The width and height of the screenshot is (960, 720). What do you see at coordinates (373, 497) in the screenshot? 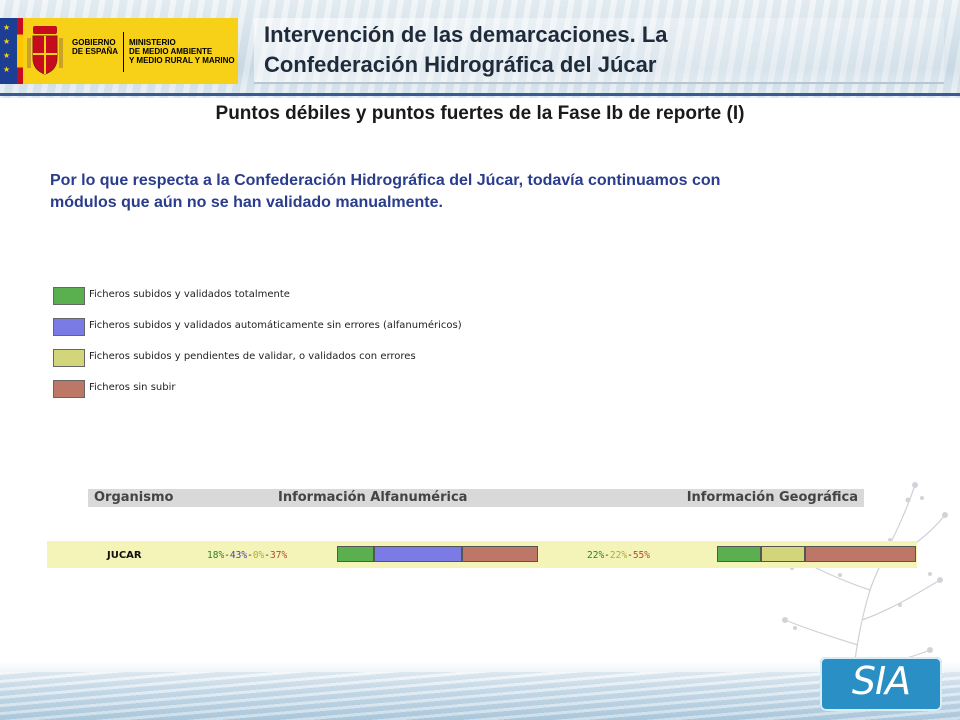
I see `header-alfanumerica: Información Alfanumérica` at bounding box center [373, 497].